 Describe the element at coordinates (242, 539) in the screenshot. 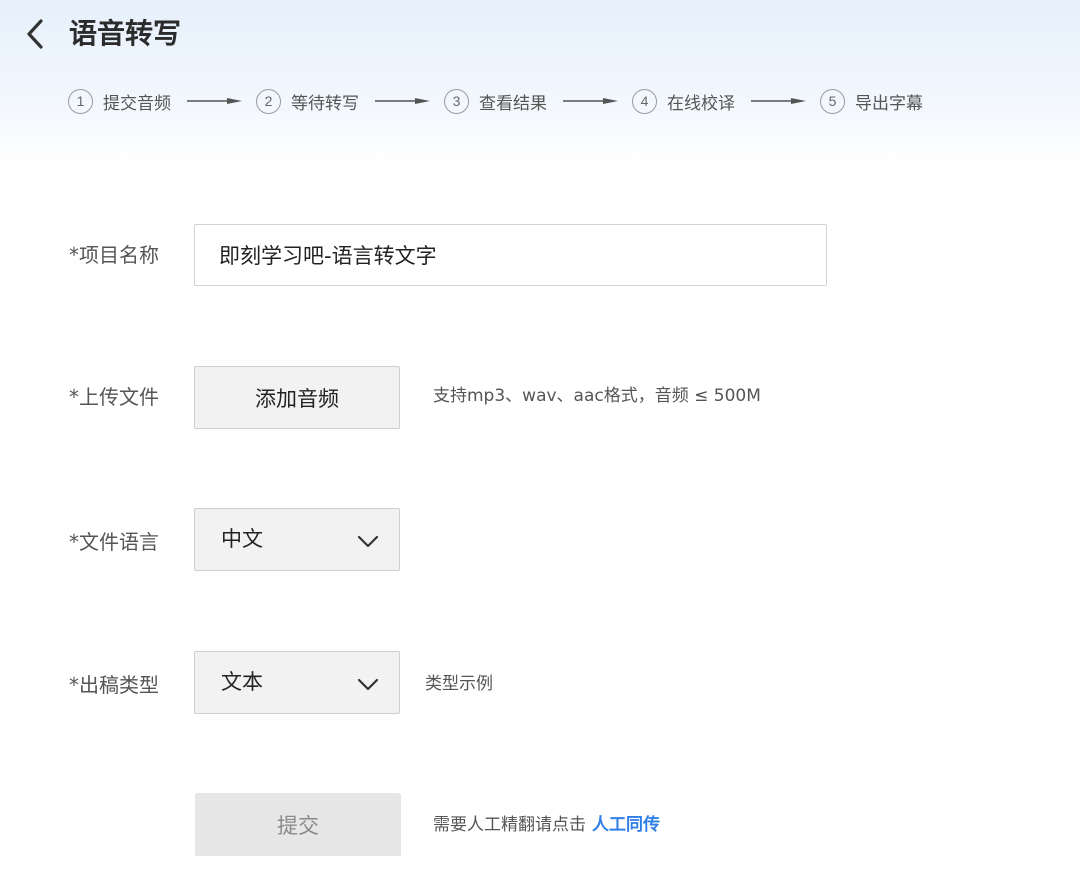

I see `language-selected-value: 中文` at that location.